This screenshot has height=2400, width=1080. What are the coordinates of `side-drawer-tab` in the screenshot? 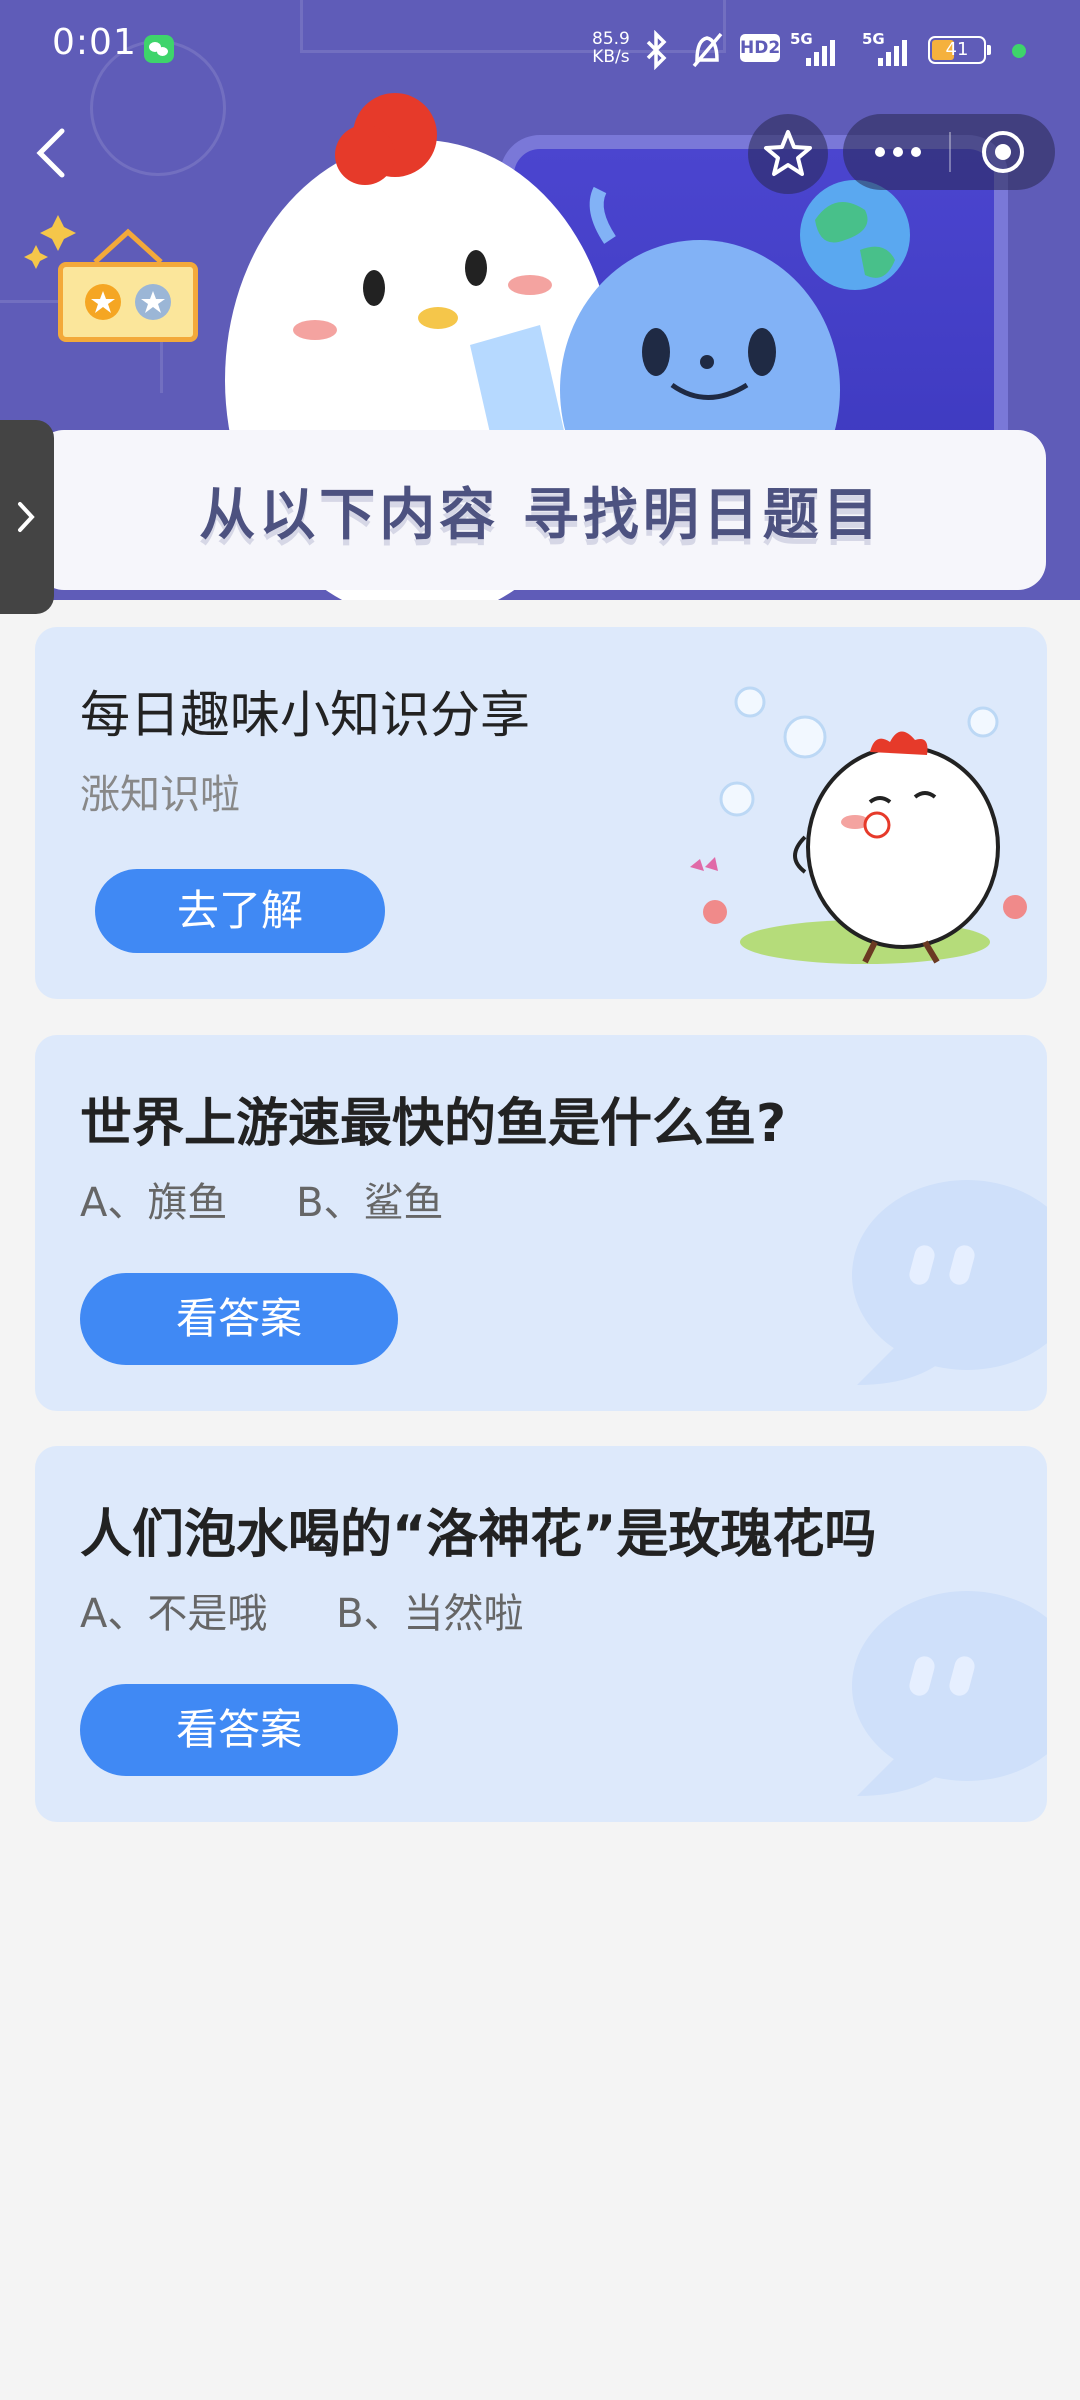 It's located at (27, 517).